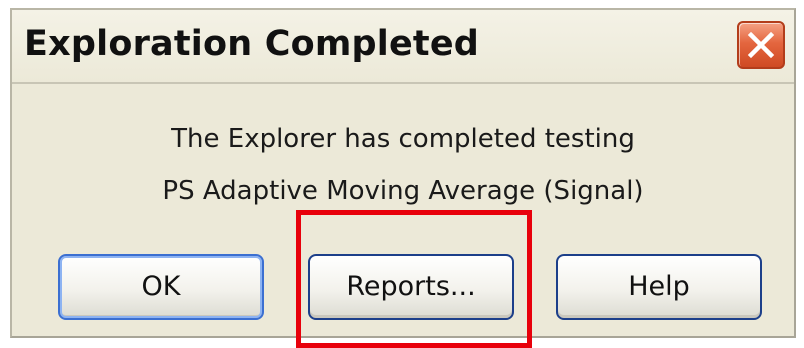 The image size is (804, 348). What do you see at coordinates (252, 44) in the screenshot?
I see `dialog-title: Exploration Completed` at bounding box center [252, 44].